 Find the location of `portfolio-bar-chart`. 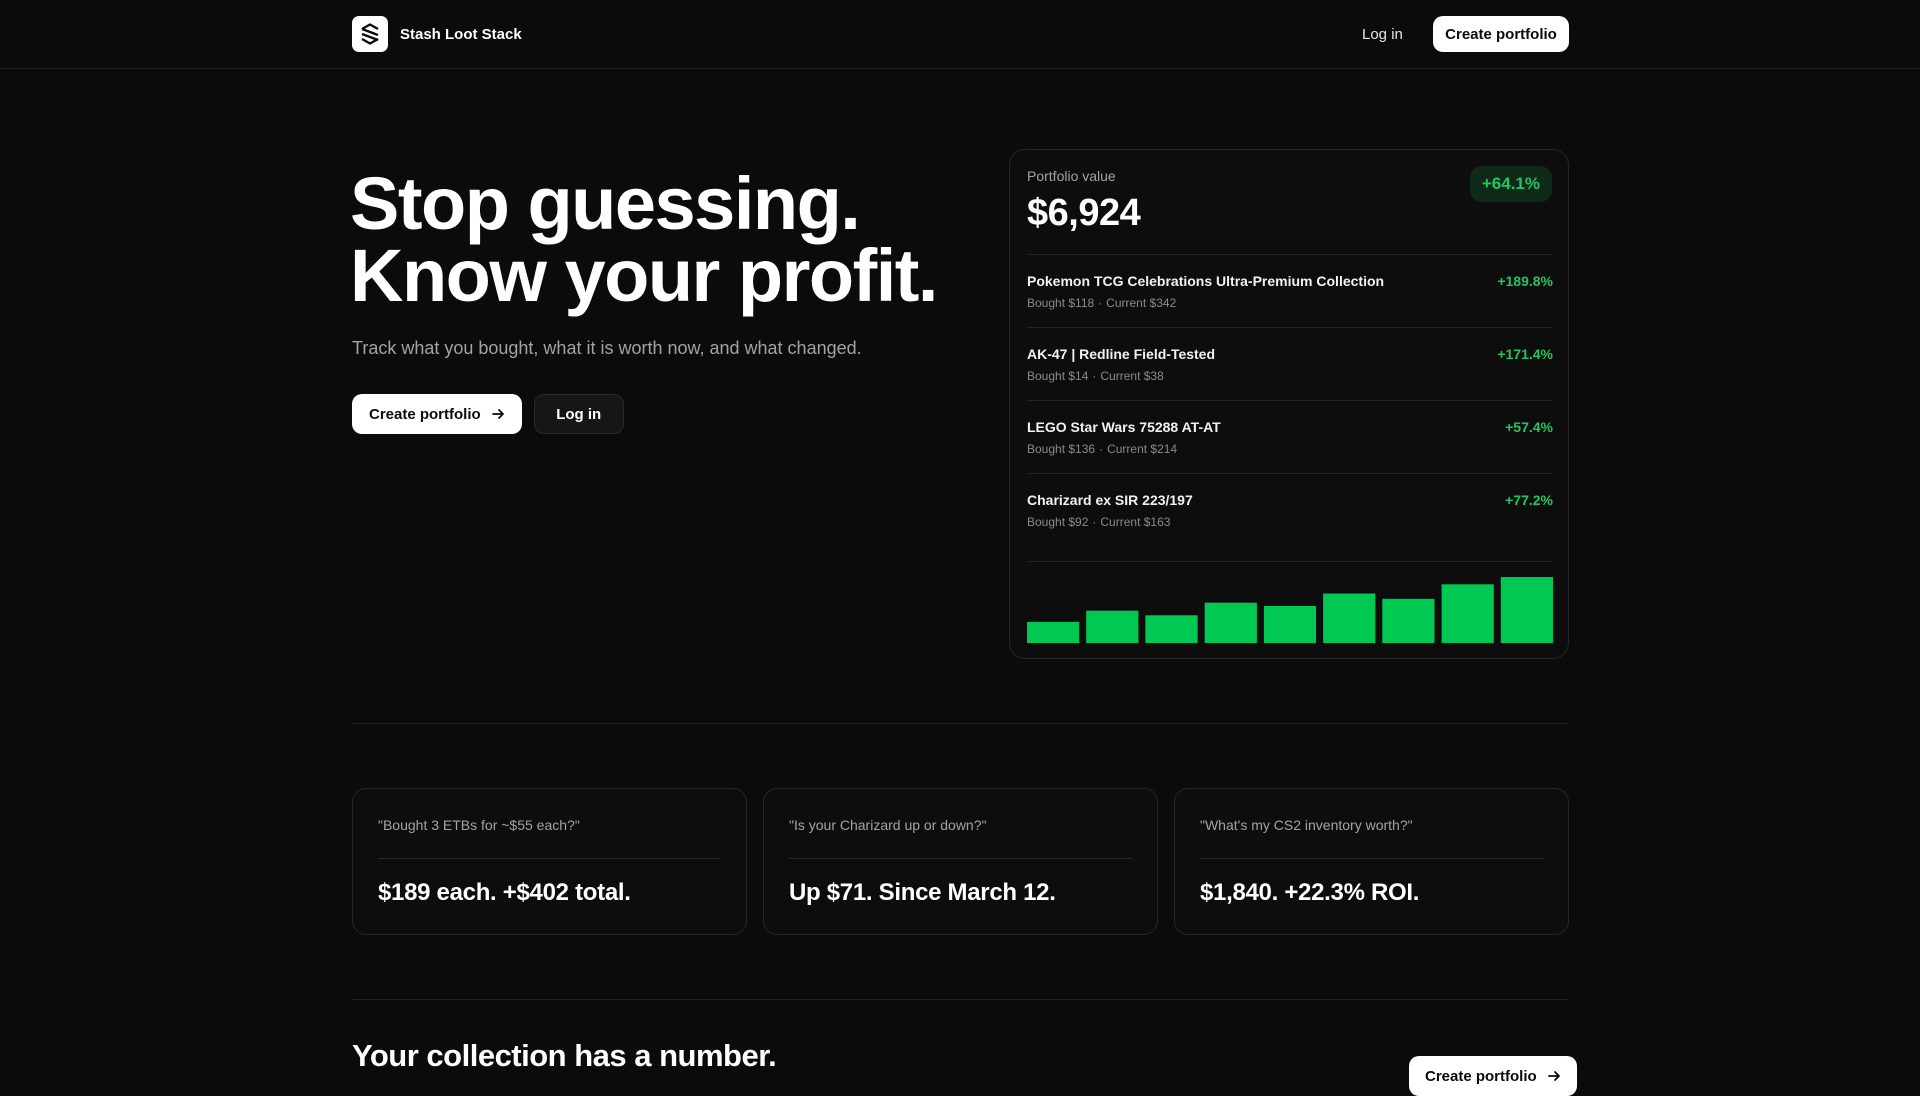

portfolio-bar-chart is located at coordinates (1290, 602).